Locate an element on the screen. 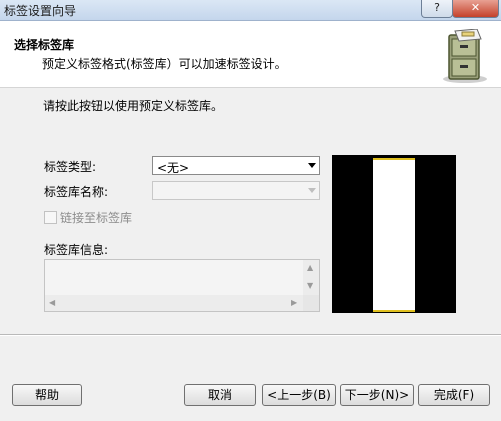 The image size is (501, 421). scroll-down-icon: ▼ is located at coordinates (310, 286).